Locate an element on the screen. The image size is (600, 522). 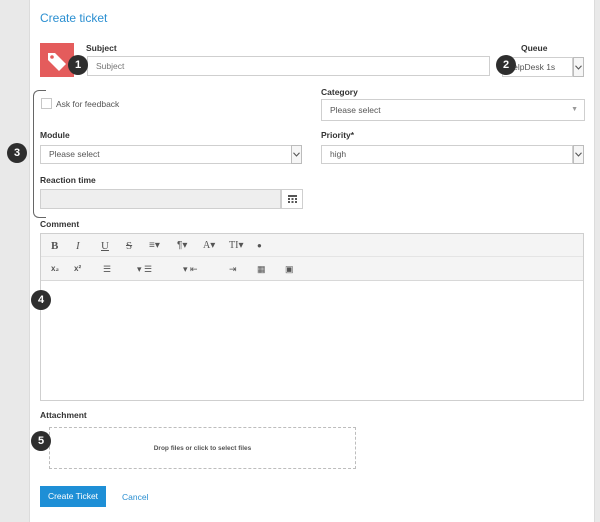
align-dropdown-button: ≡▾ is located at coordinates (154, 246).